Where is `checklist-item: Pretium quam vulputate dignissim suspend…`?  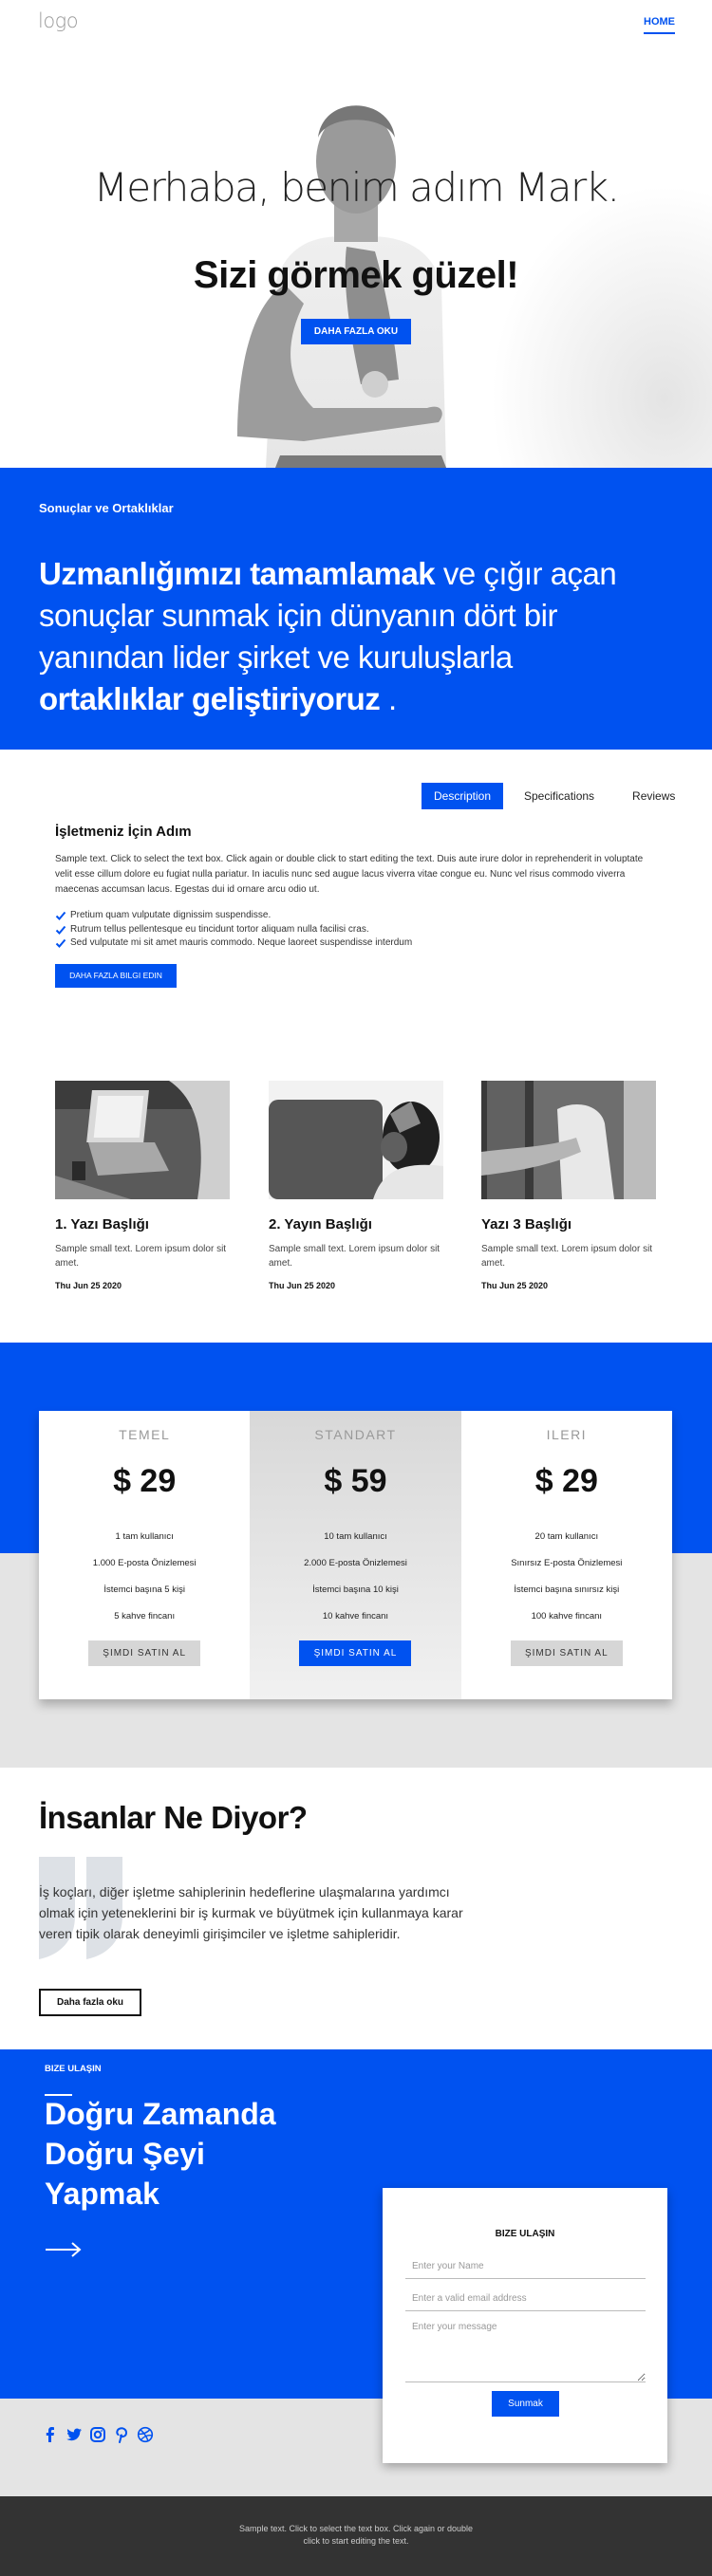 checklist-item: Pretium quam vulputate dignissim suspend… is located at coordinates (234, 916).